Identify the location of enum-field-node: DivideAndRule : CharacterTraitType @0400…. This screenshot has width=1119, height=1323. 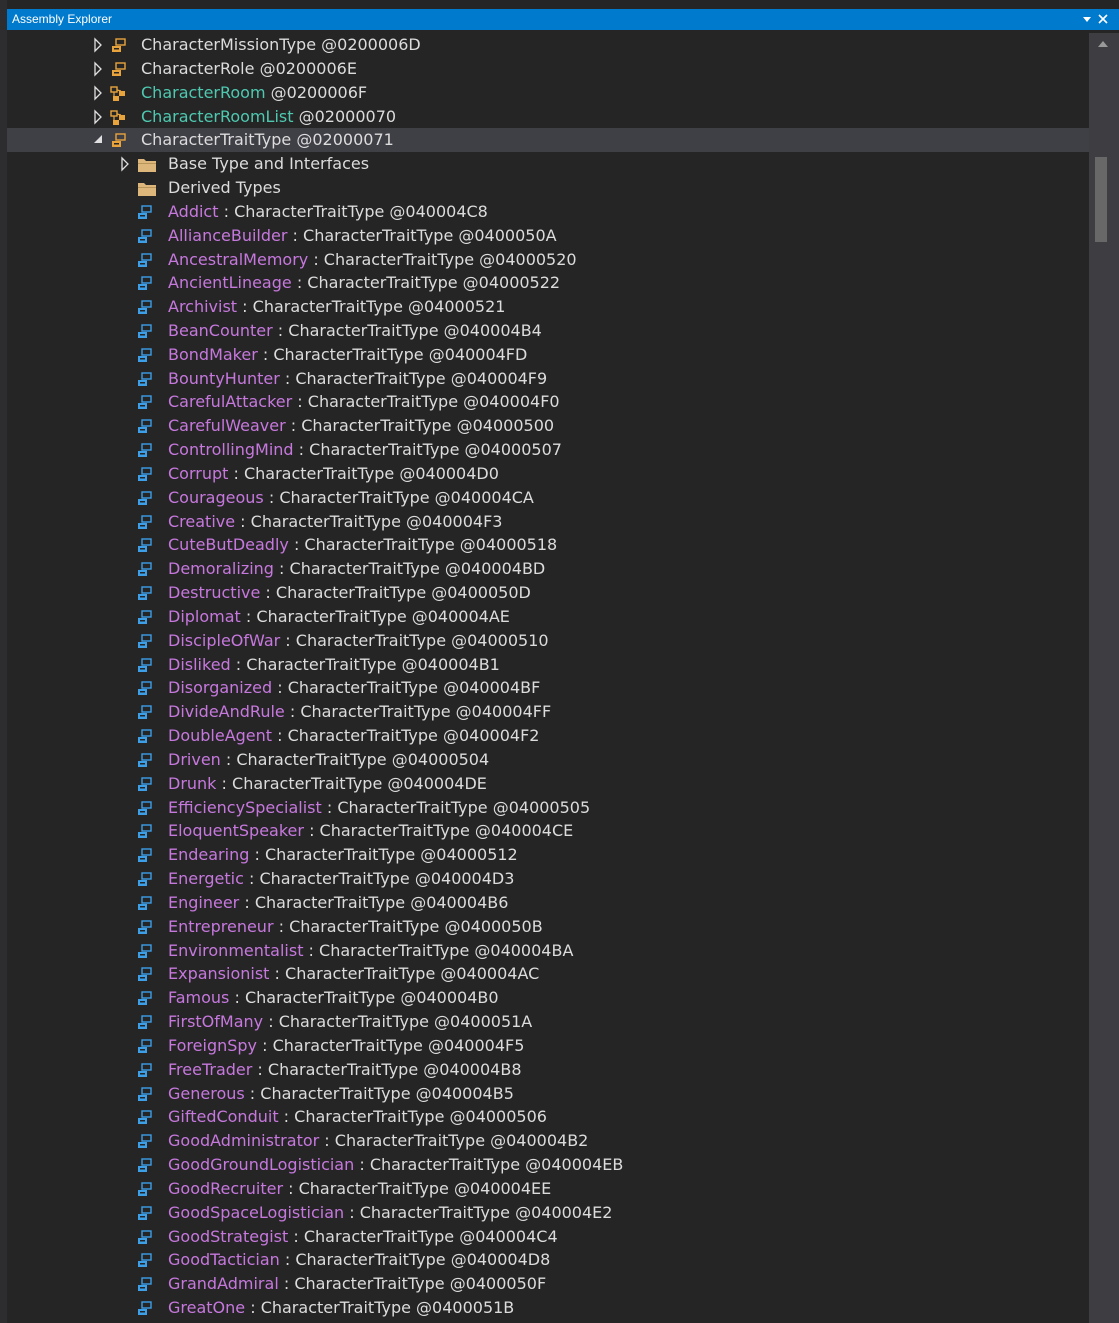
(548, 712).